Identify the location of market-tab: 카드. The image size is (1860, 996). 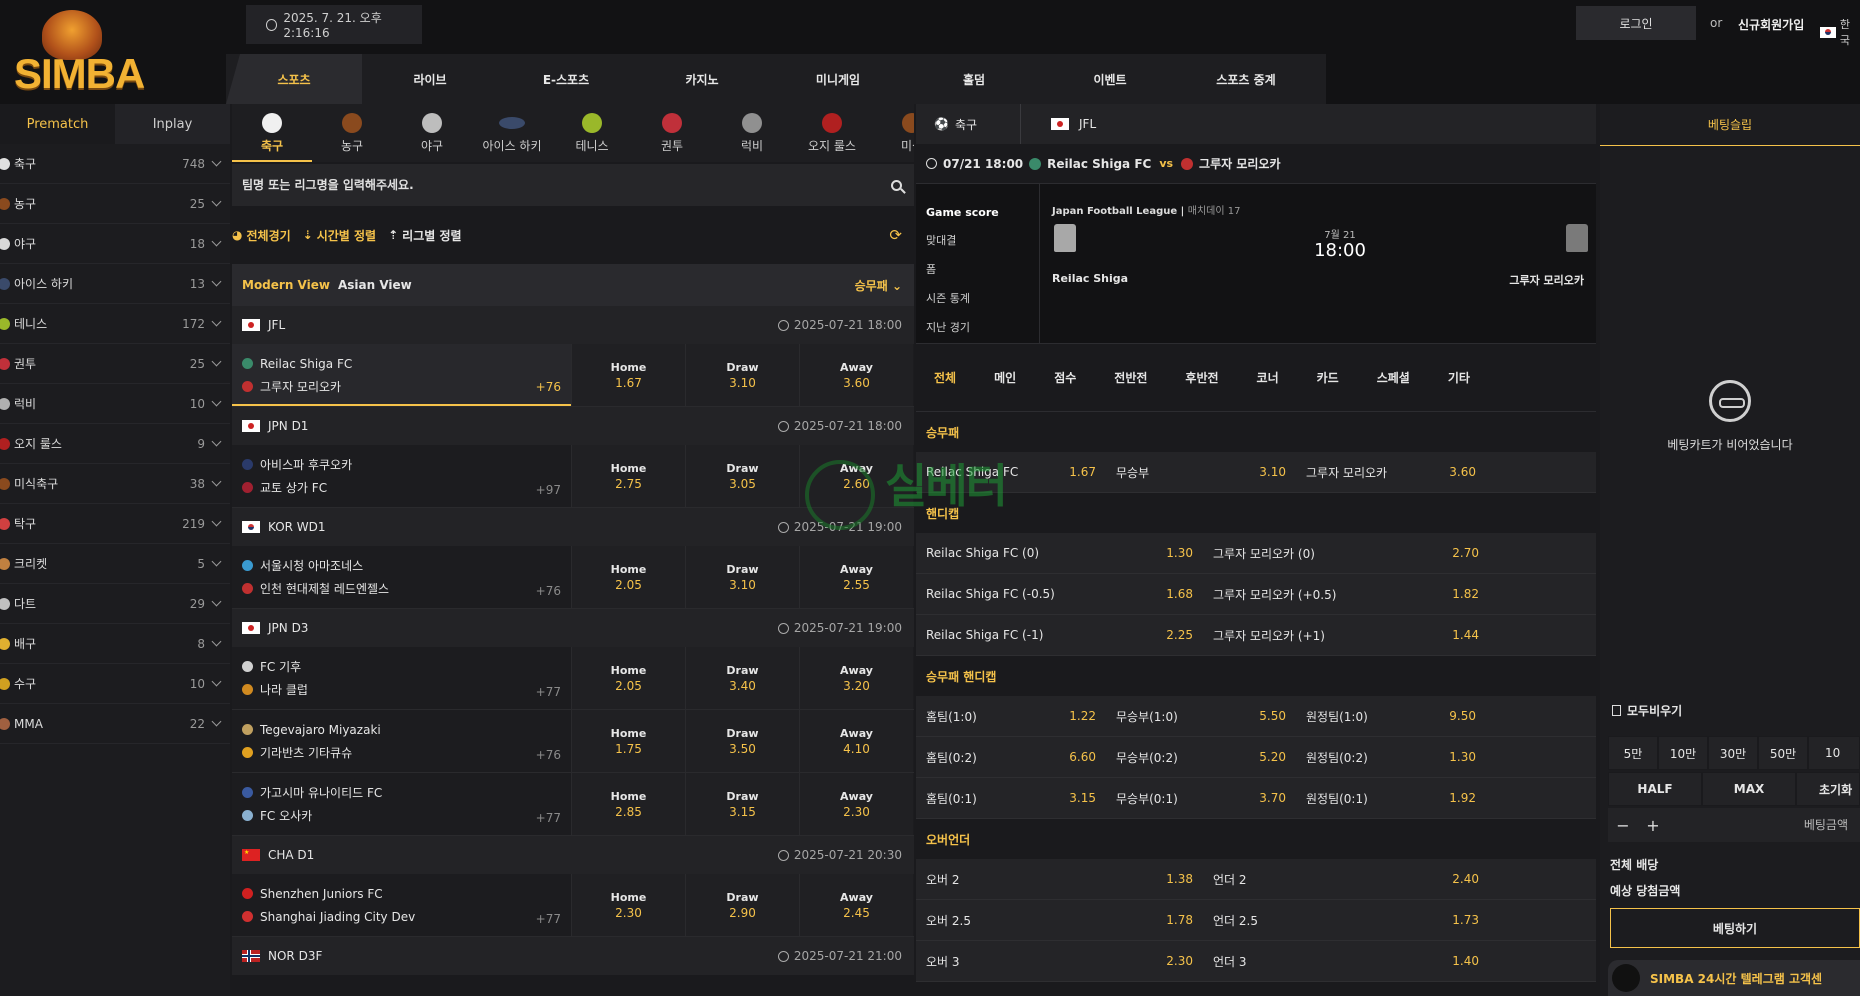
(1328, 377).